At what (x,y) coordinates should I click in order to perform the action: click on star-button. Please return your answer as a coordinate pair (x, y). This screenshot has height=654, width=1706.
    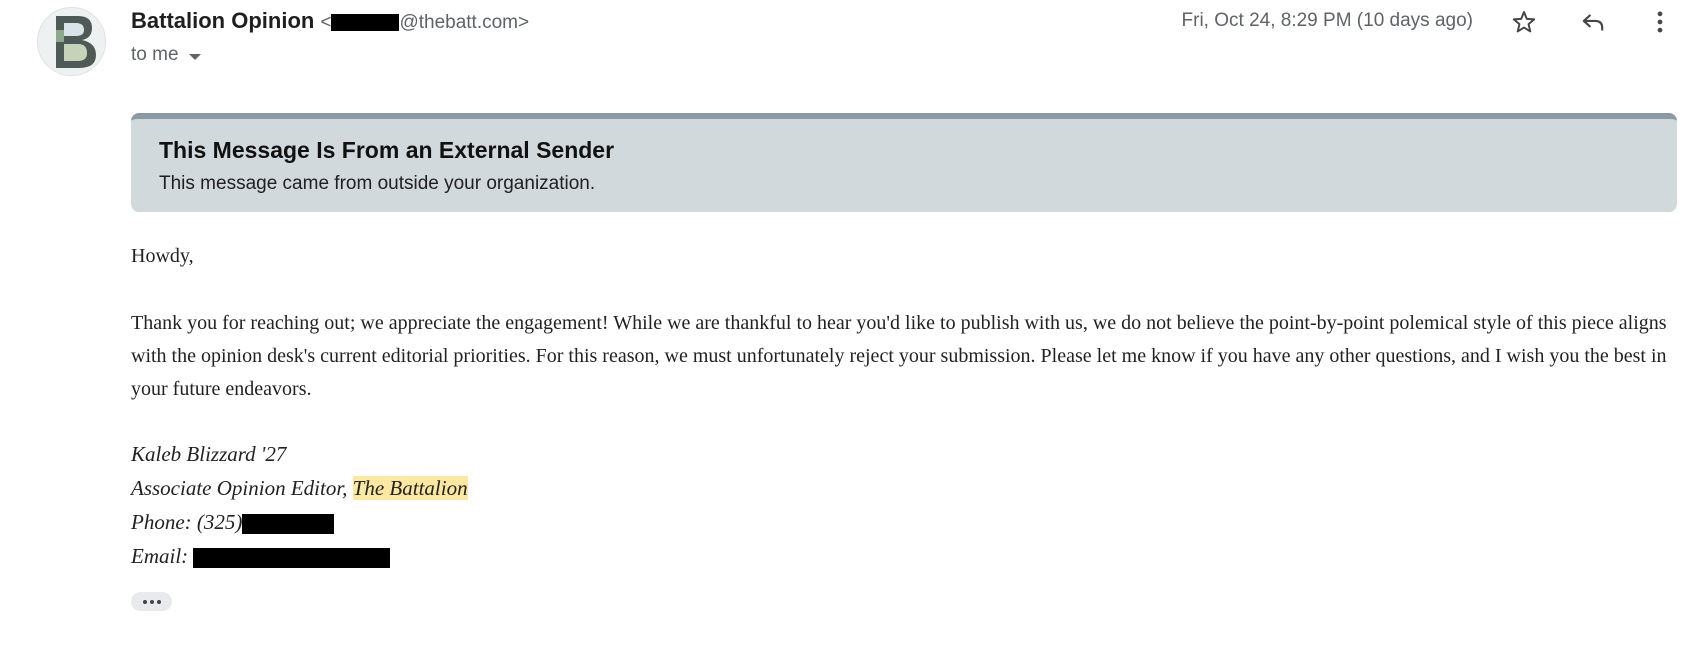
    Looking at the image, I should click on (1524, 22).